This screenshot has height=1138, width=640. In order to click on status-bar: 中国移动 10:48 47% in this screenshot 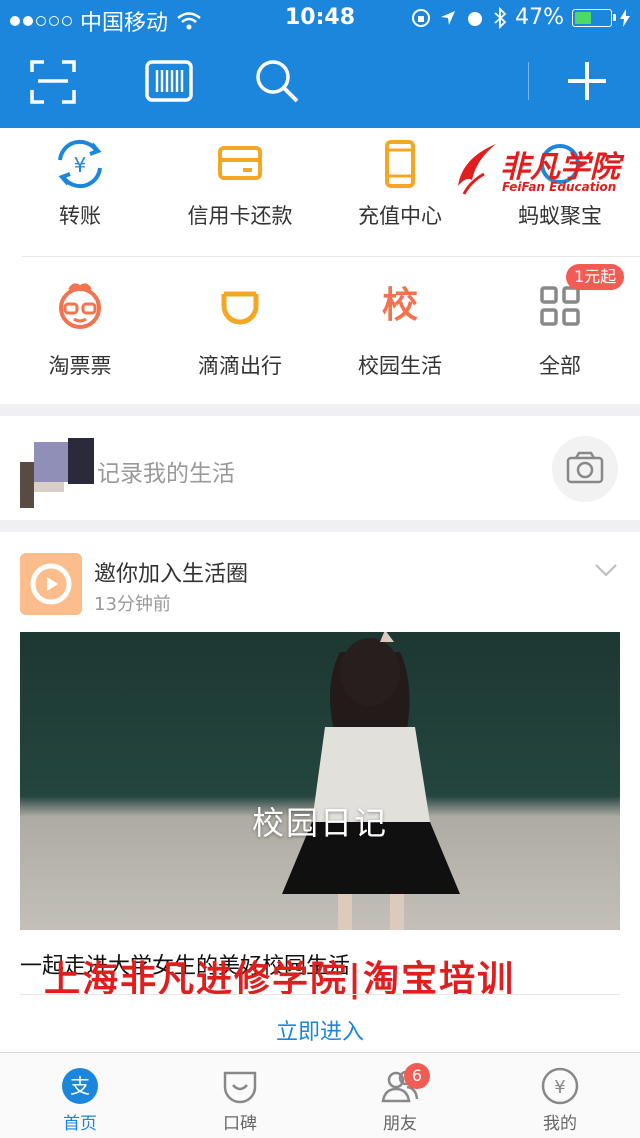, I will do `click(320, 18)`.